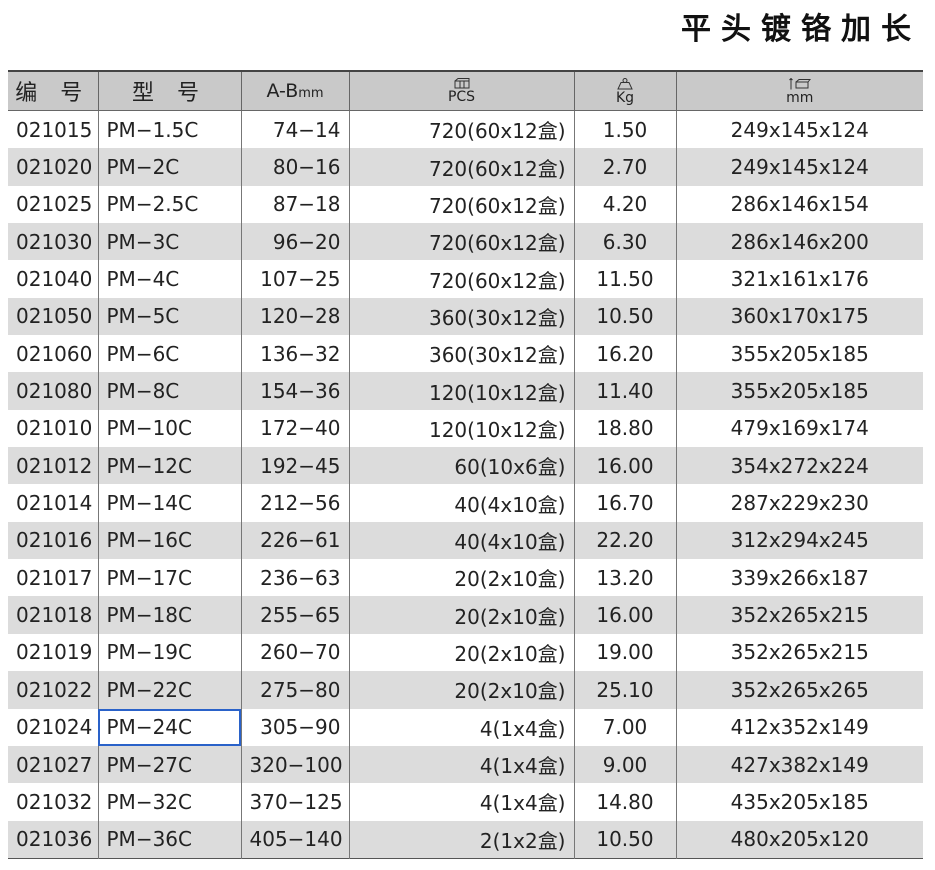 The width and height of the screenshot is (935, 870). Describe the element at coordinates (169, 652) in the screenshot. I see `cell-model: PM−19C` at that location.